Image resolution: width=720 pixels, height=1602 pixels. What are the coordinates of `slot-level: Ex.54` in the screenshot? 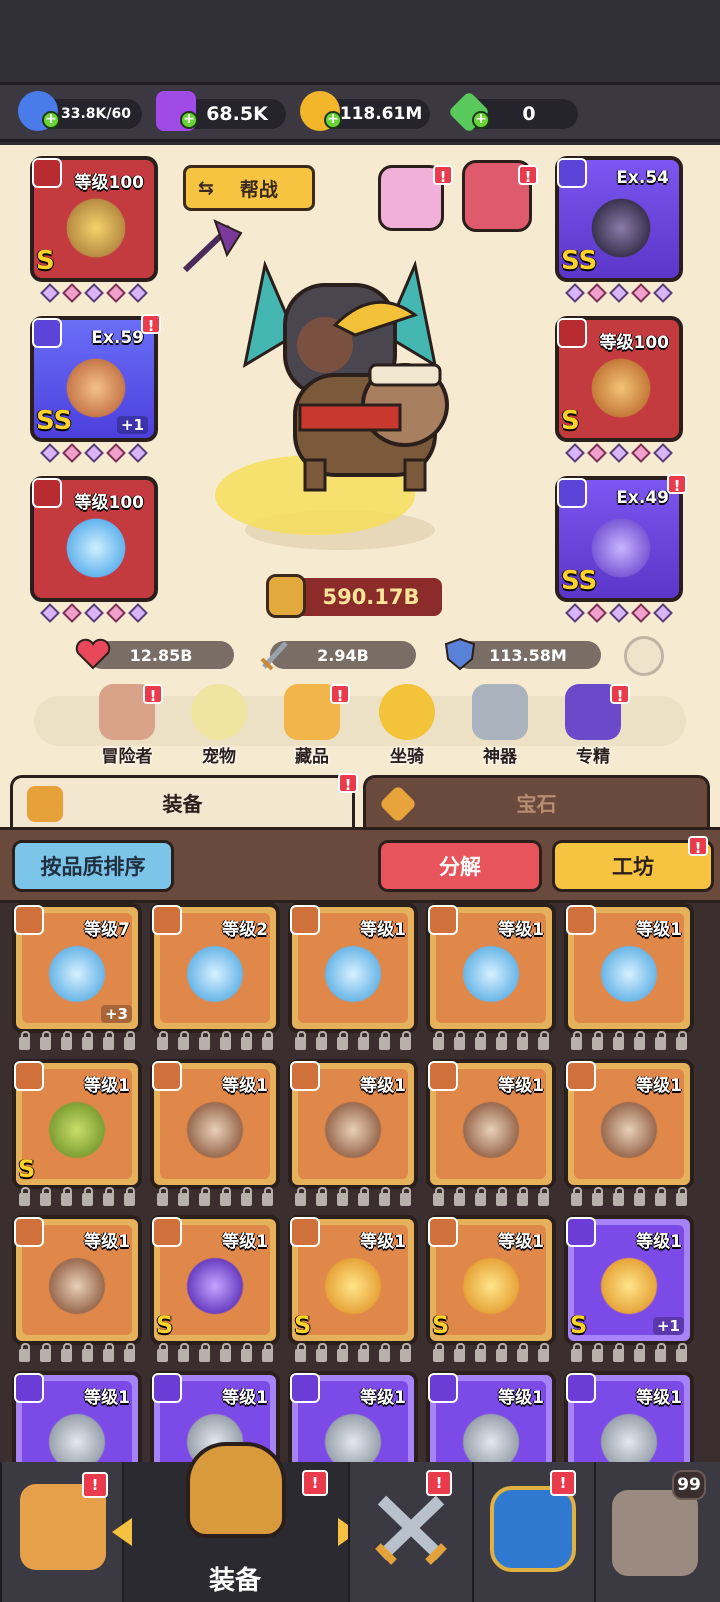 It's located at (642, 178).